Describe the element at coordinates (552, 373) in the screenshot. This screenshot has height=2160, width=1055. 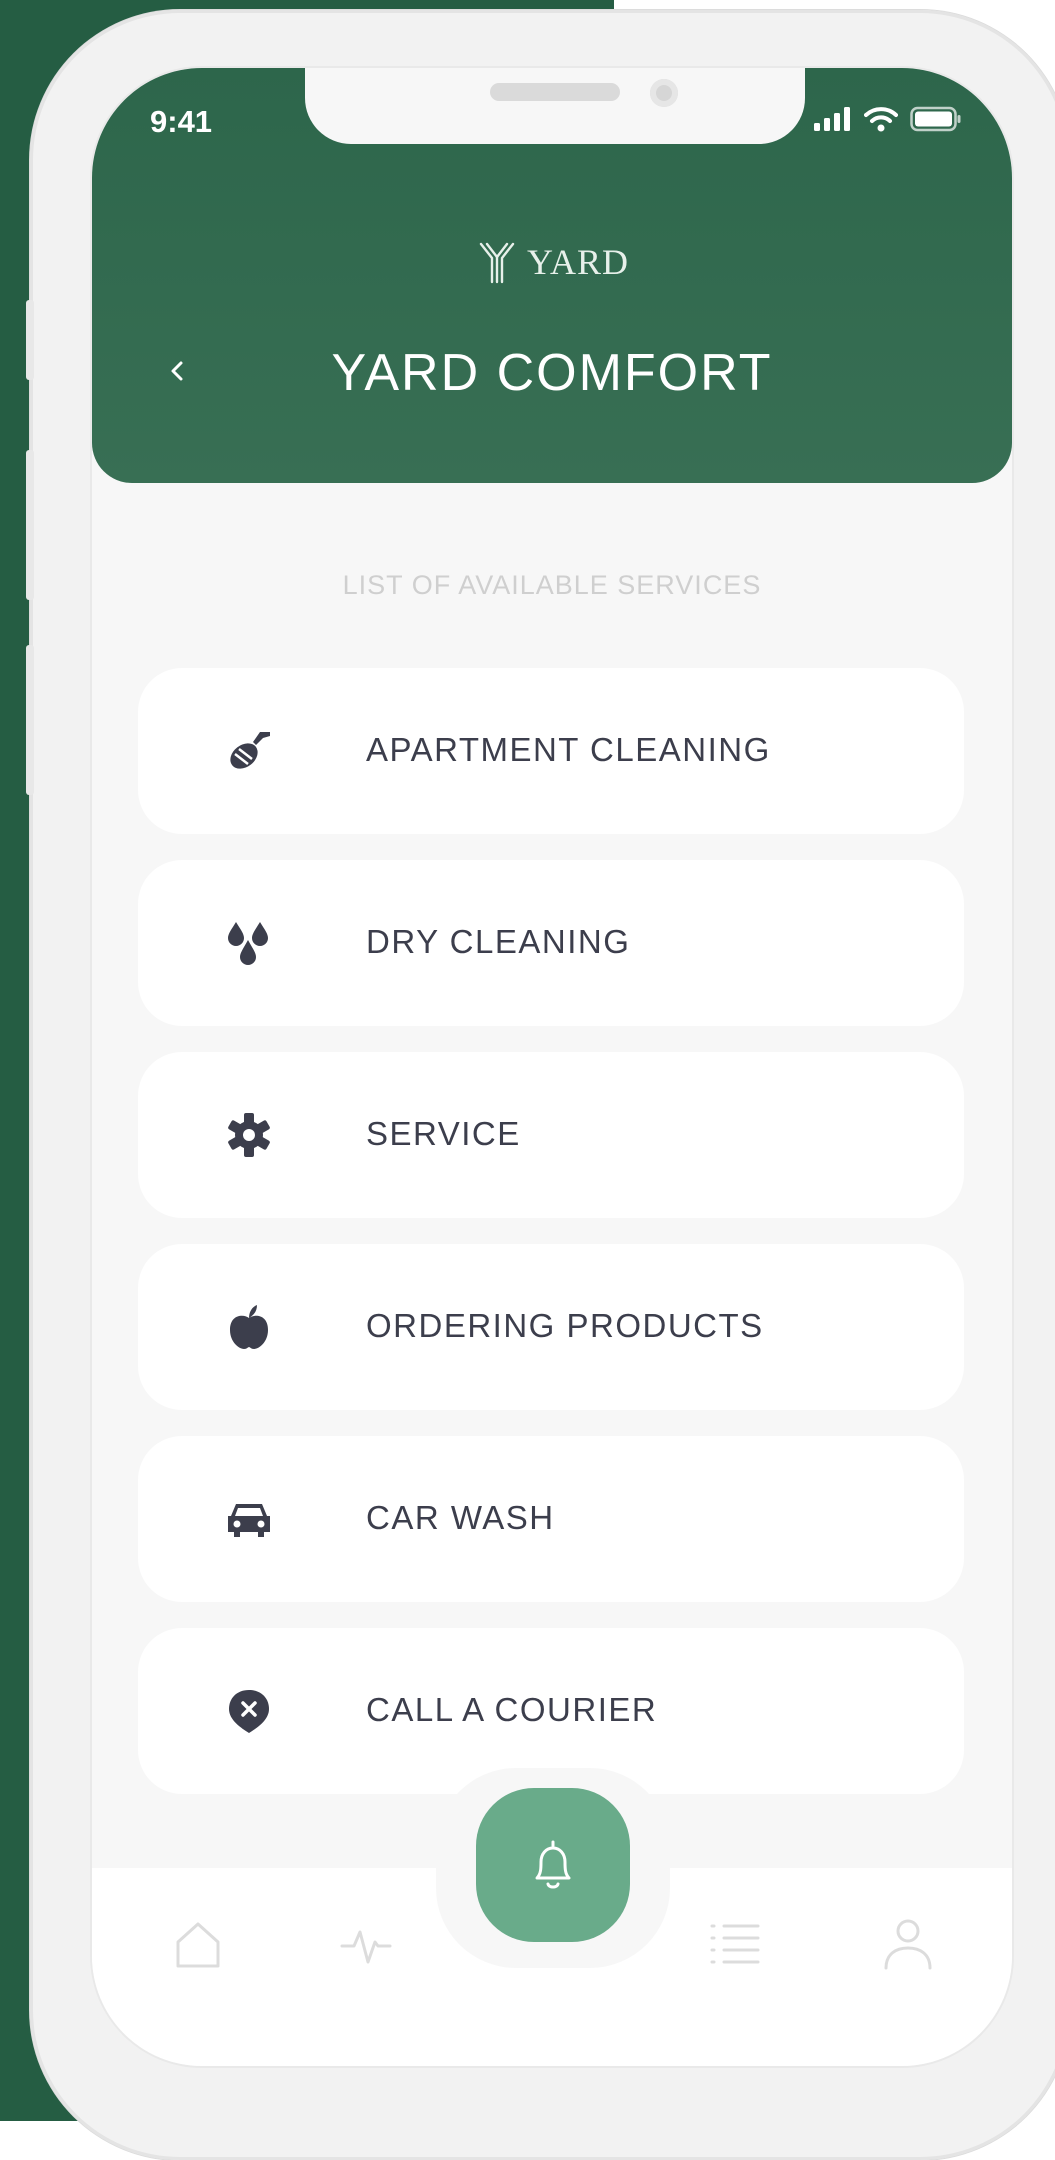
I see `page-title: YARD COMFORT` at that location.